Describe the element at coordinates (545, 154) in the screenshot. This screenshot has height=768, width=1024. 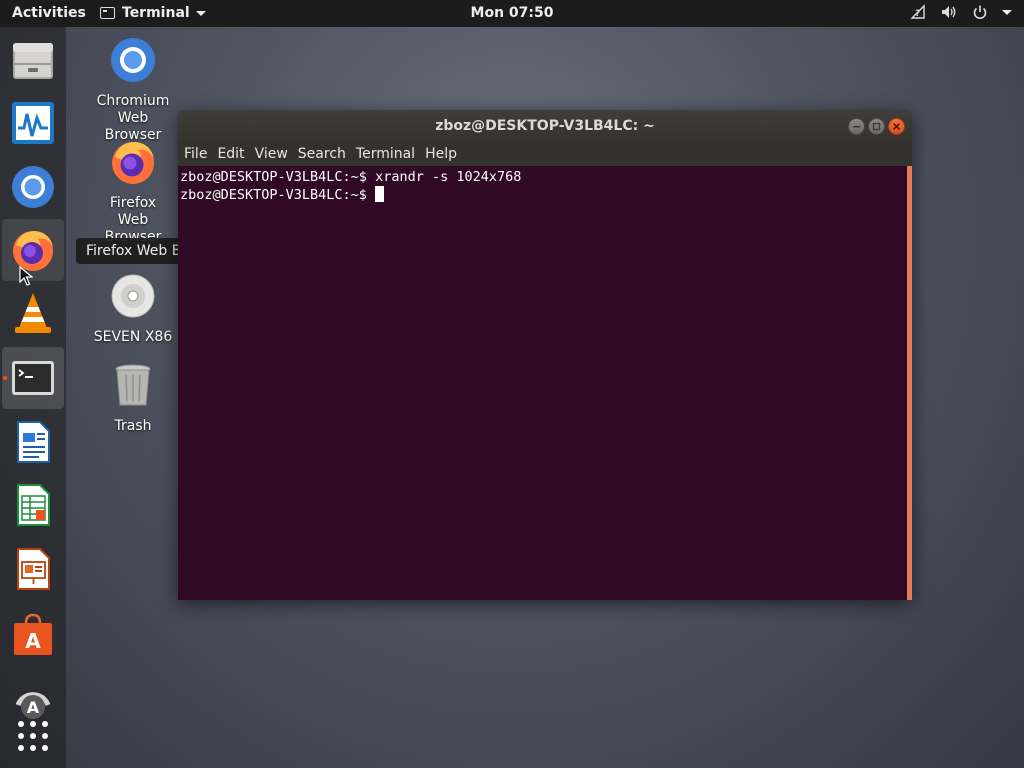
I see `terminal-menubar: File Edit View Search Terminal Help` at that location.